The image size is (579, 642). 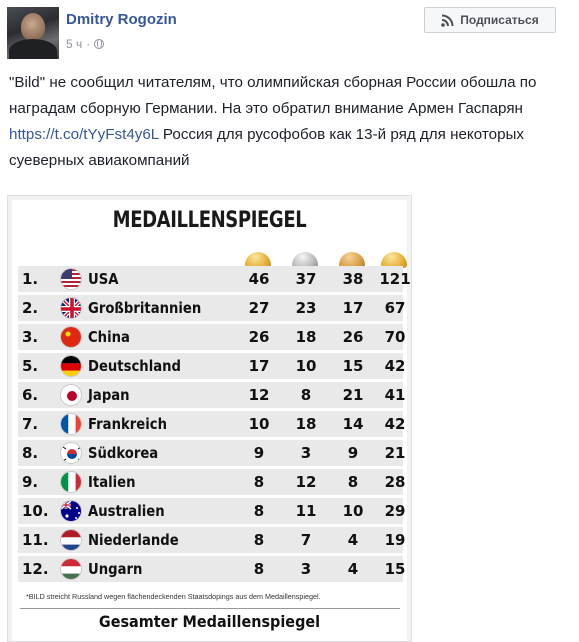 I want to click on row-total: 21, so click(x=395, y=453).